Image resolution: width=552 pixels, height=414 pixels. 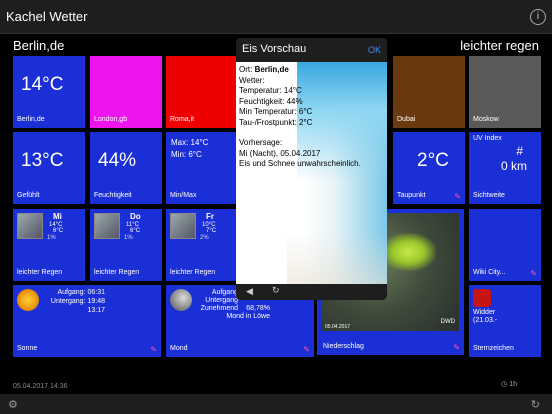 I want to click on tile-label: Gefühlt, so click(x=28, y=195).